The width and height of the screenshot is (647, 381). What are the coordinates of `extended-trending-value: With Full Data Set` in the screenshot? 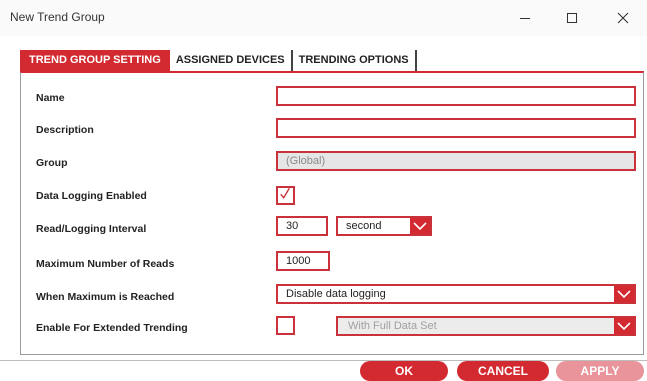 It's located at (392, 326).